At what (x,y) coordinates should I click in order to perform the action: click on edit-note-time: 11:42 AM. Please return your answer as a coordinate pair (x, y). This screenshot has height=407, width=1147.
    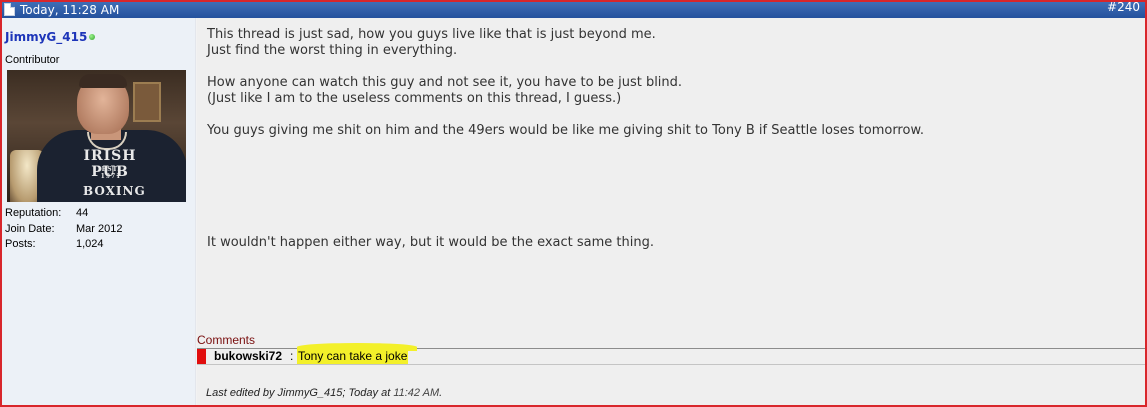
    Looking at the image, I should click on (416, 393).